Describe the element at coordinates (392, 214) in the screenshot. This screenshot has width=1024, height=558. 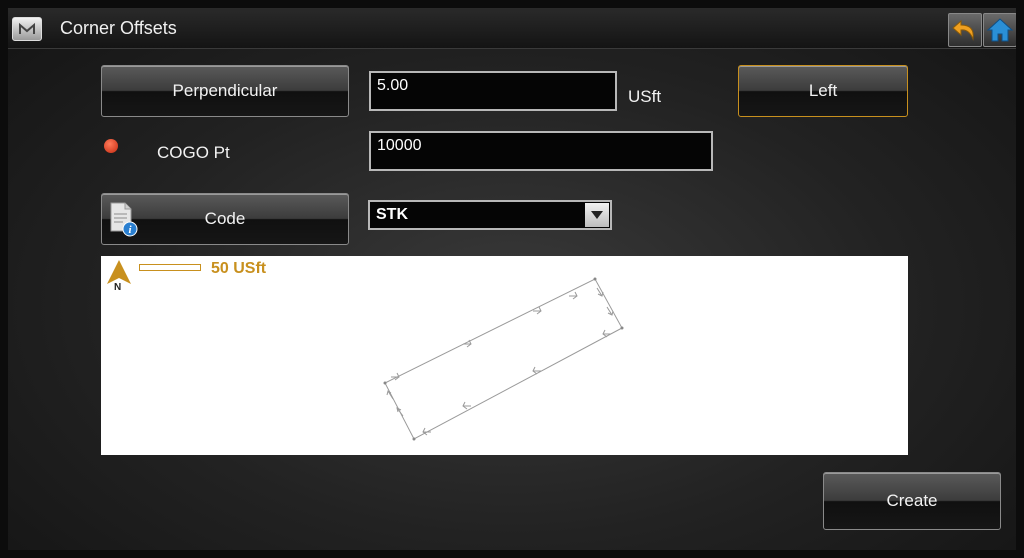
I see `code-select-value: STK` at that location.